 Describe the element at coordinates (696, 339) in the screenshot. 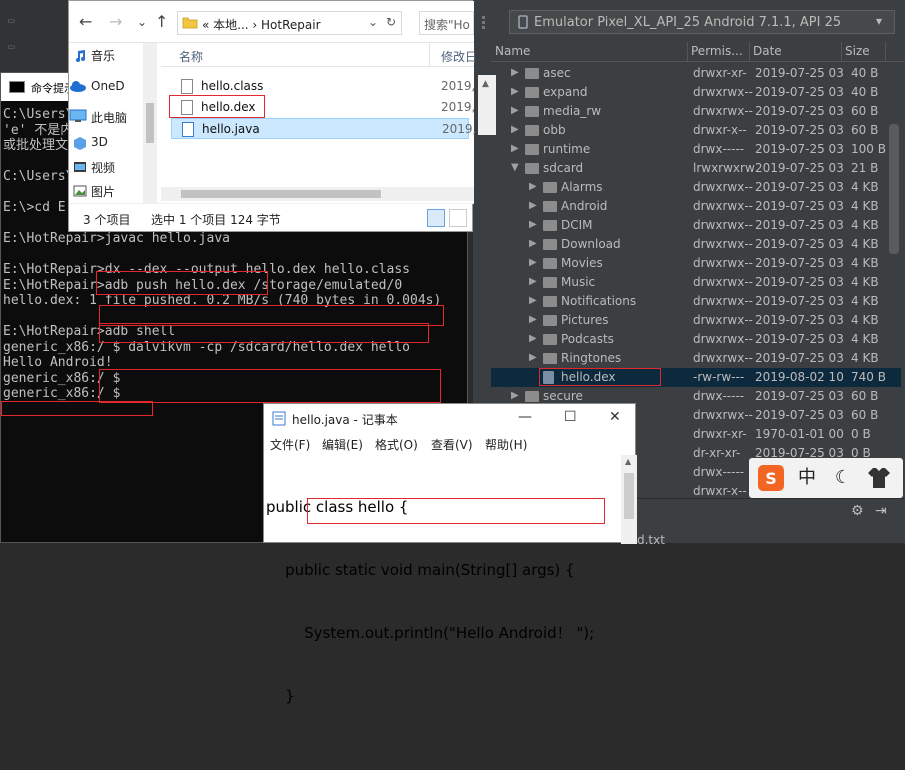

I see `device-folder-row: ▶ Podcasts drwxrwx-- 2019-07-25 03 4 KB` at that location.